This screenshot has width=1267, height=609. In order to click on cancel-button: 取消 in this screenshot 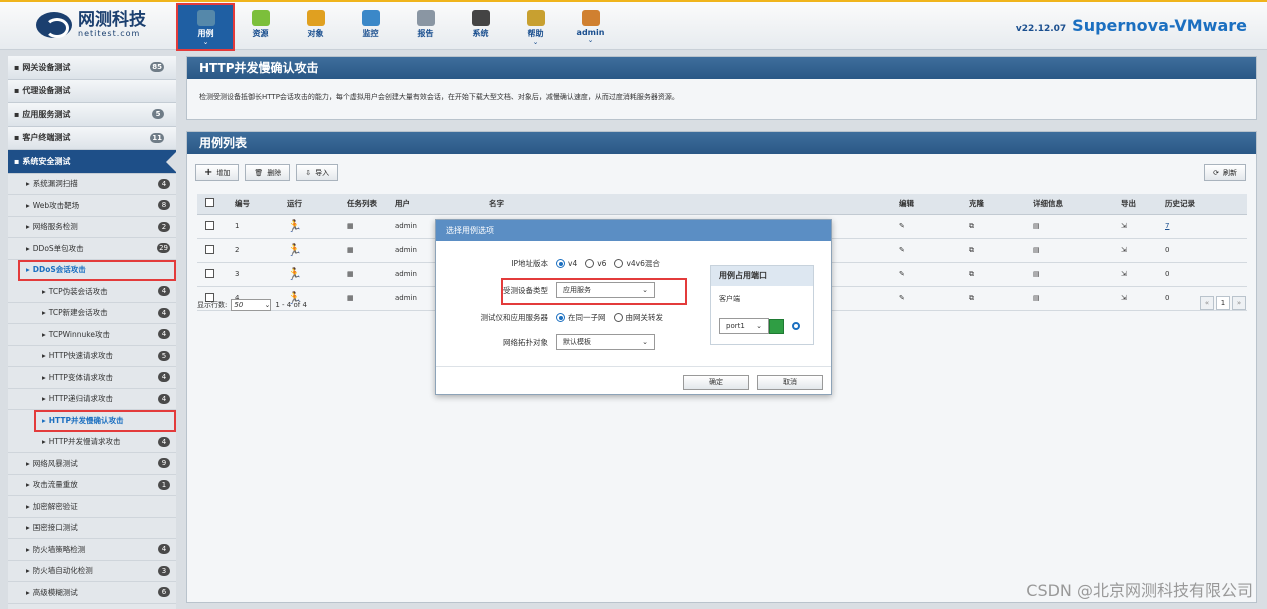, I will do `click(790, 382)`.